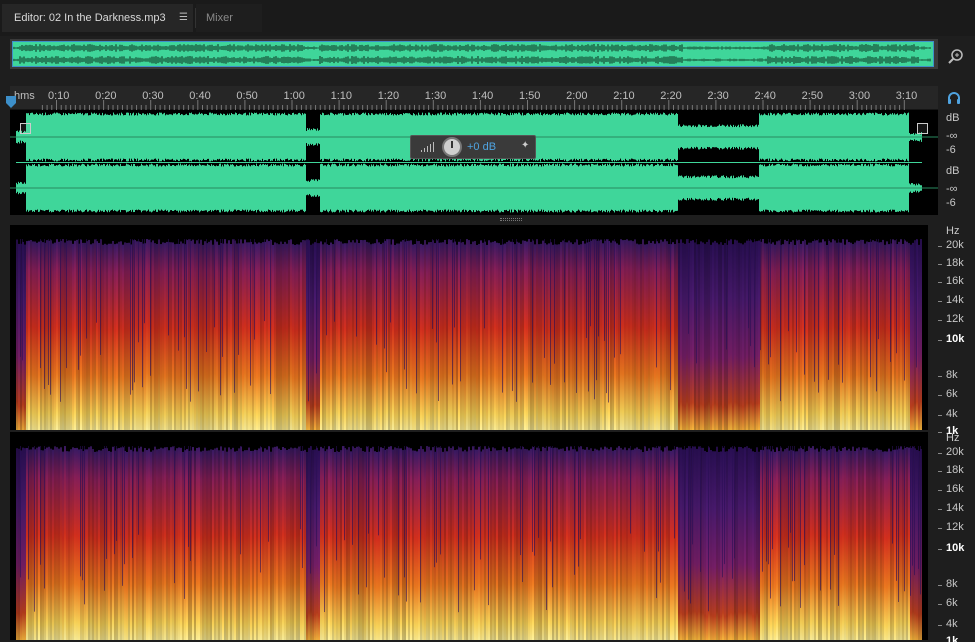  Describe the element at coordinates (812, 96) in the screenshot. I see `ruler-tick-label: 2:50` at that location.